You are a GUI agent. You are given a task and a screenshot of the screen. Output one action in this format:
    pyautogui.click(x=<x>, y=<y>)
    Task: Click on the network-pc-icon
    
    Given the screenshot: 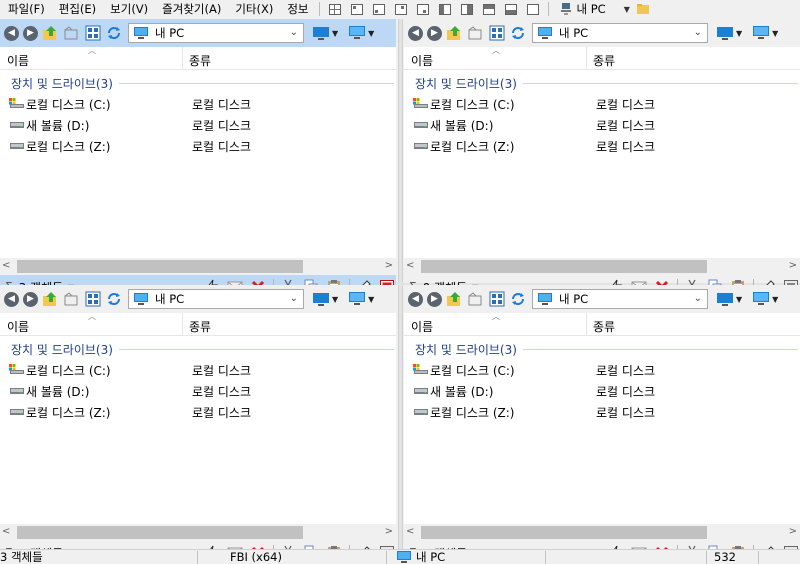 What is the action you would take?
    pyautogui.click(x=566, y=9)
    